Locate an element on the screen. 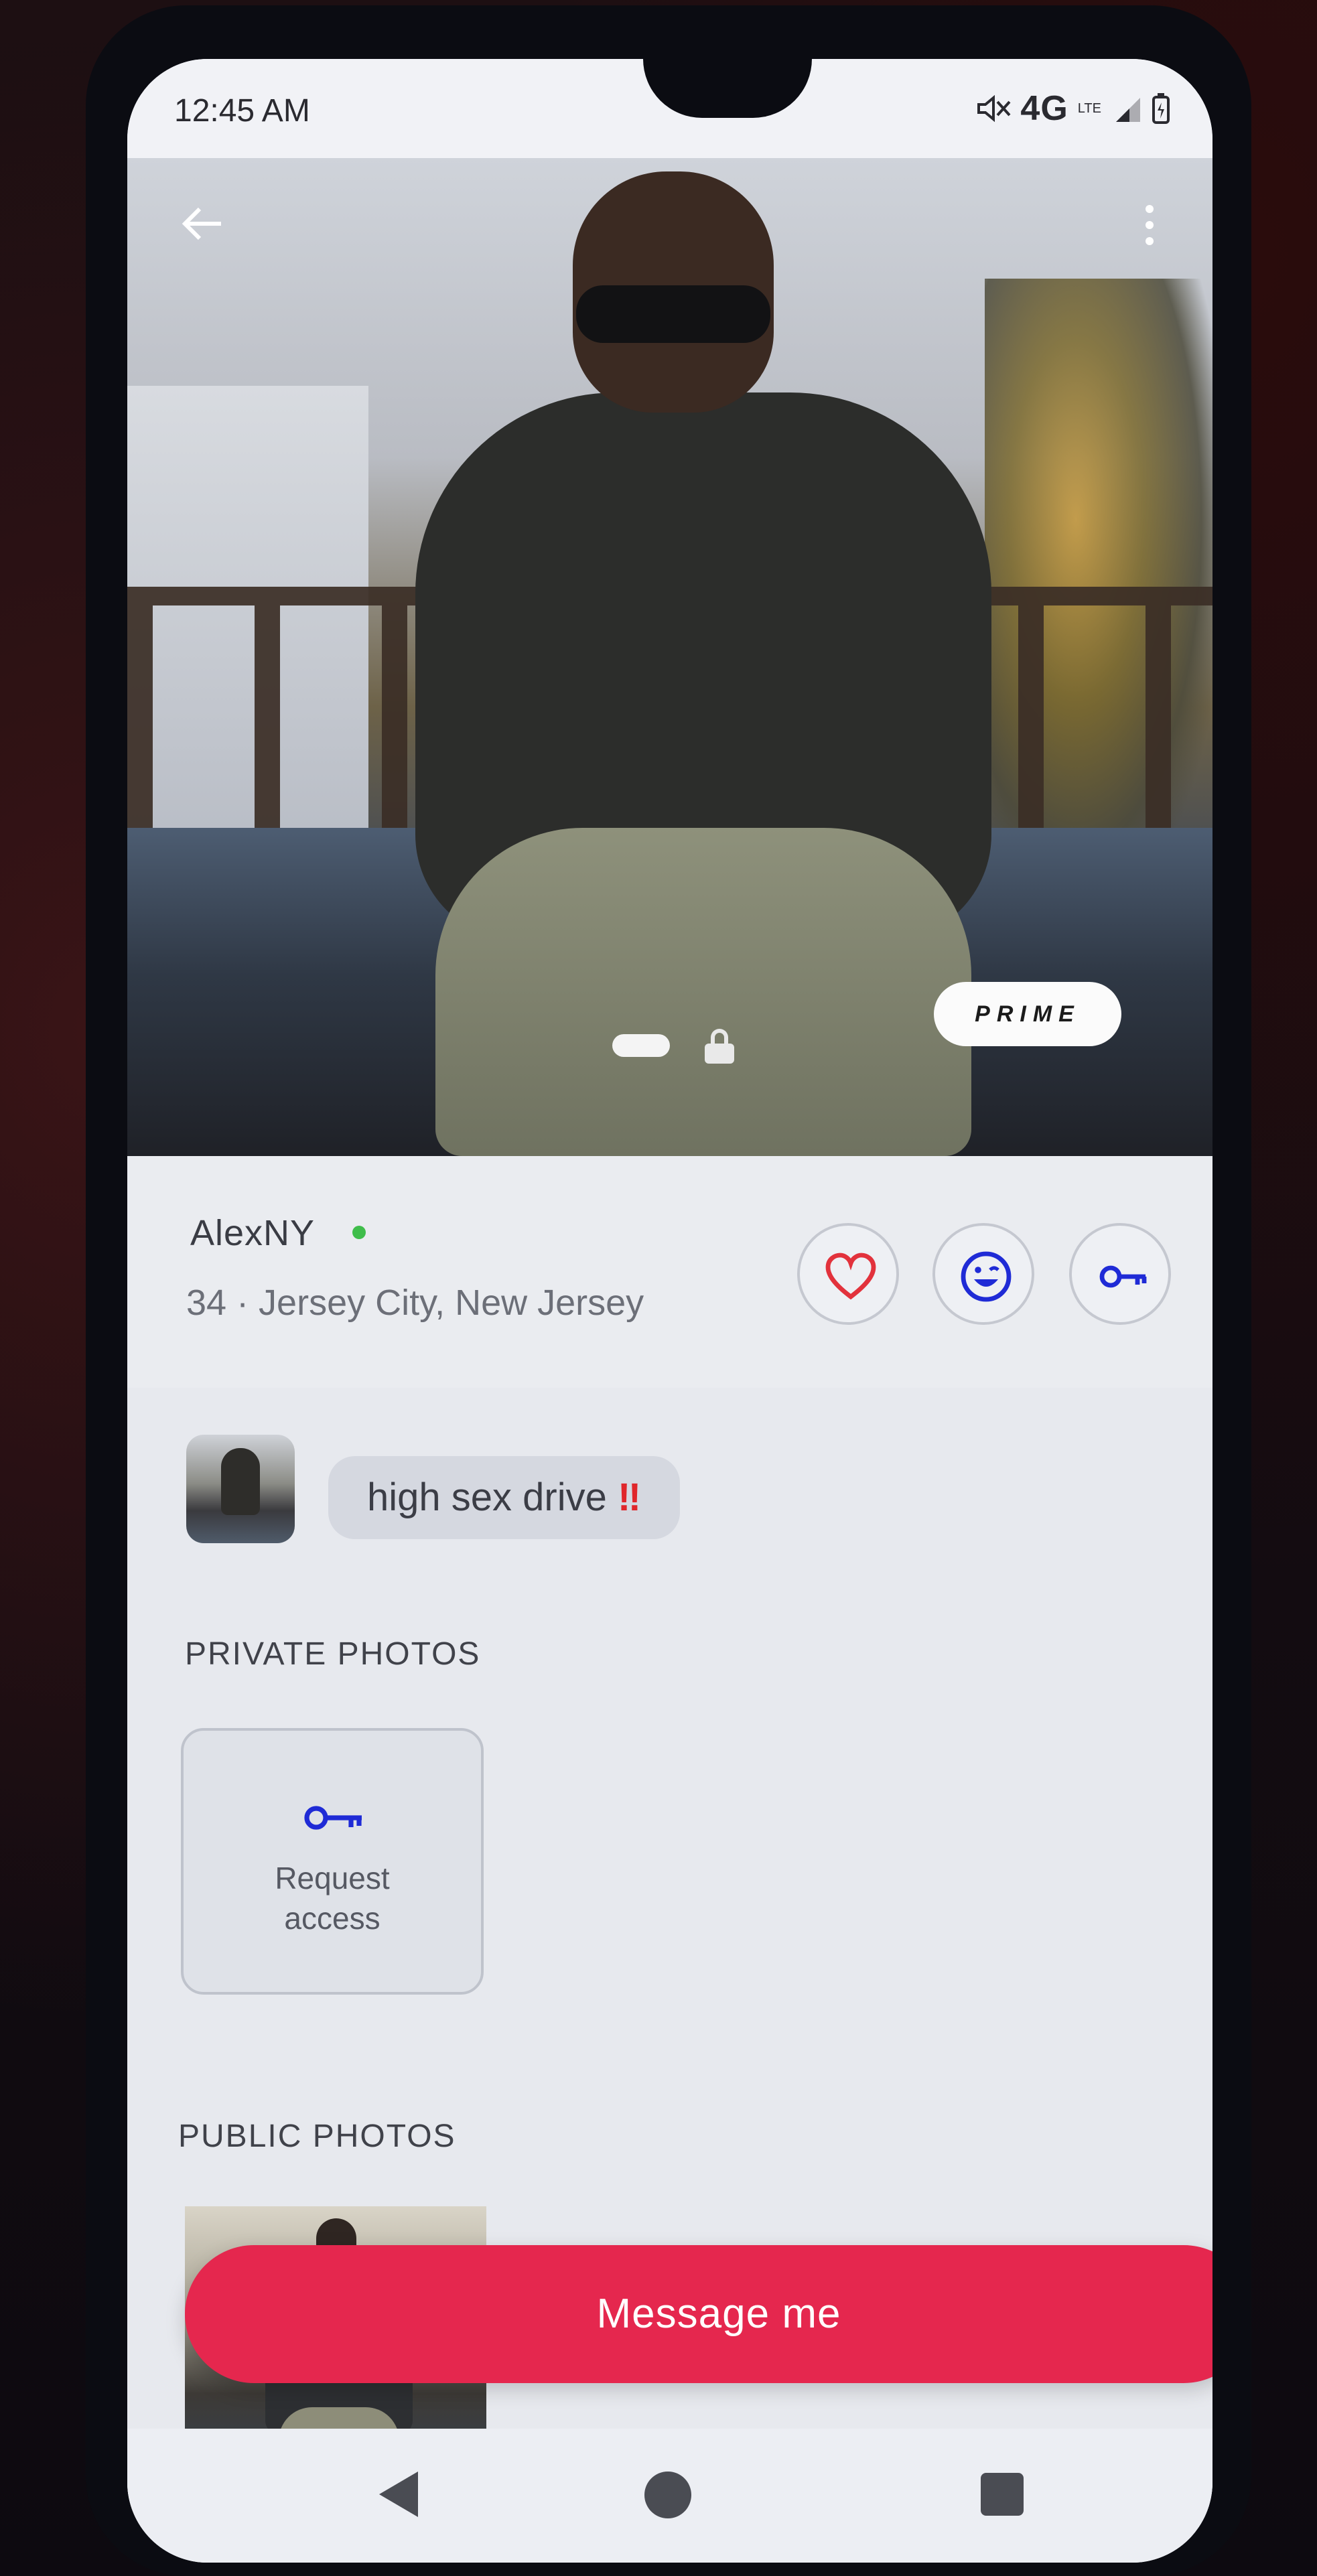 The image size is (1317, 2576). bio-text: high sex drive is located at coordinates (487, 1497).